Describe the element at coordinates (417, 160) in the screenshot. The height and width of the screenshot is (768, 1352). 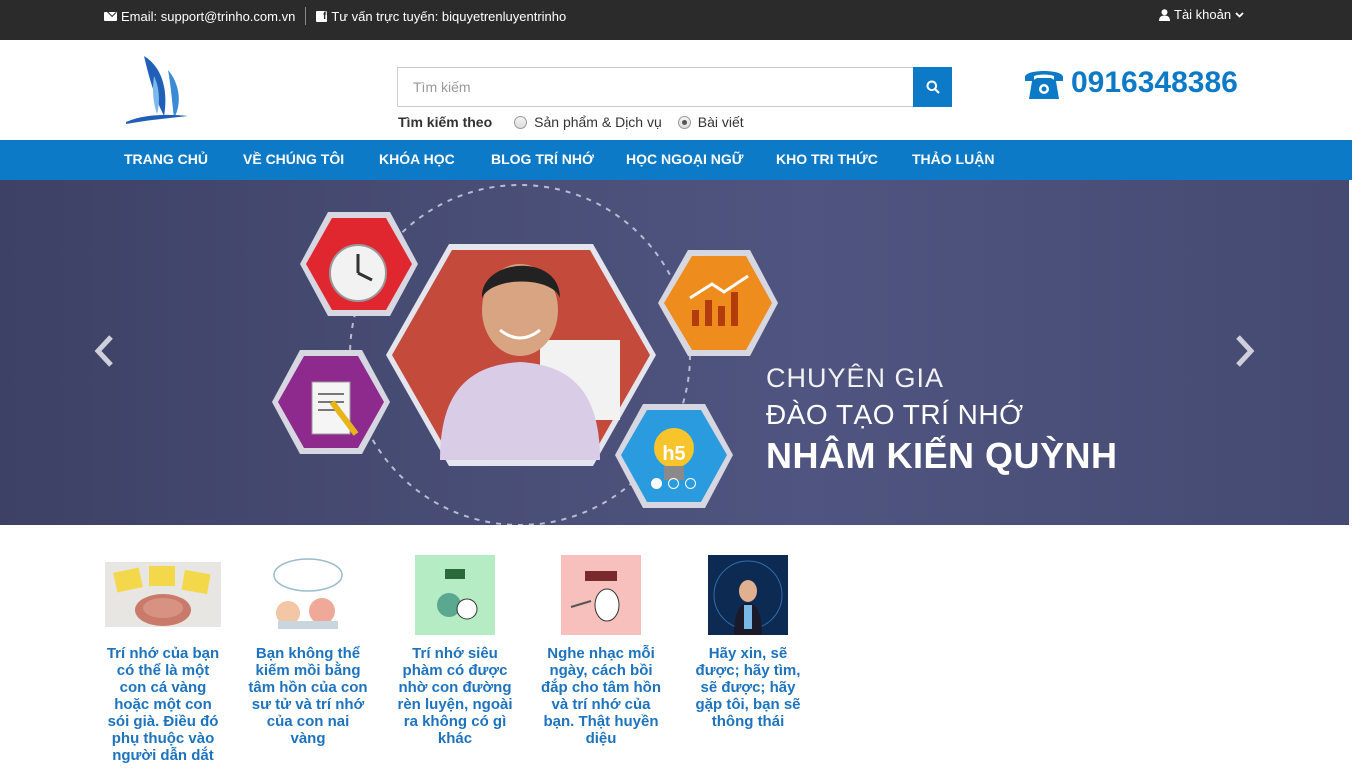
I see `nav-courses: KHÓA HỌC` at that location.